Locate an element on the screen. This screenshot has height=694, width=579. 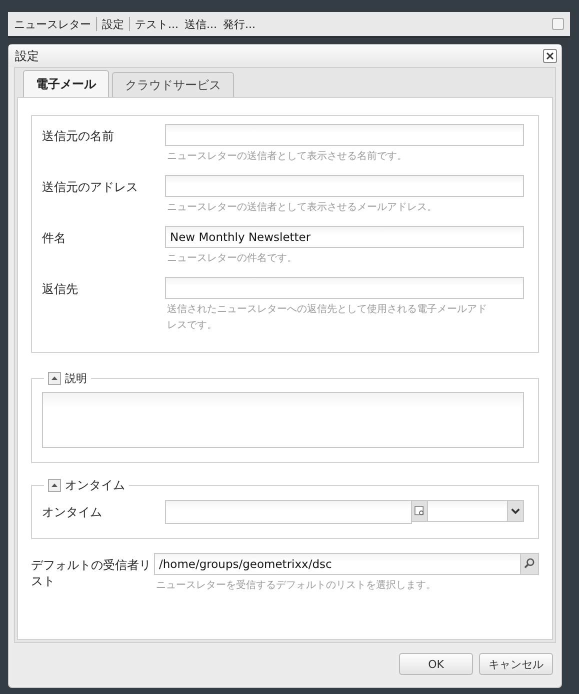
help-text: ニュースレターを受信するデフォルトのリストを選択します。 is located at coordinates (296, 585).